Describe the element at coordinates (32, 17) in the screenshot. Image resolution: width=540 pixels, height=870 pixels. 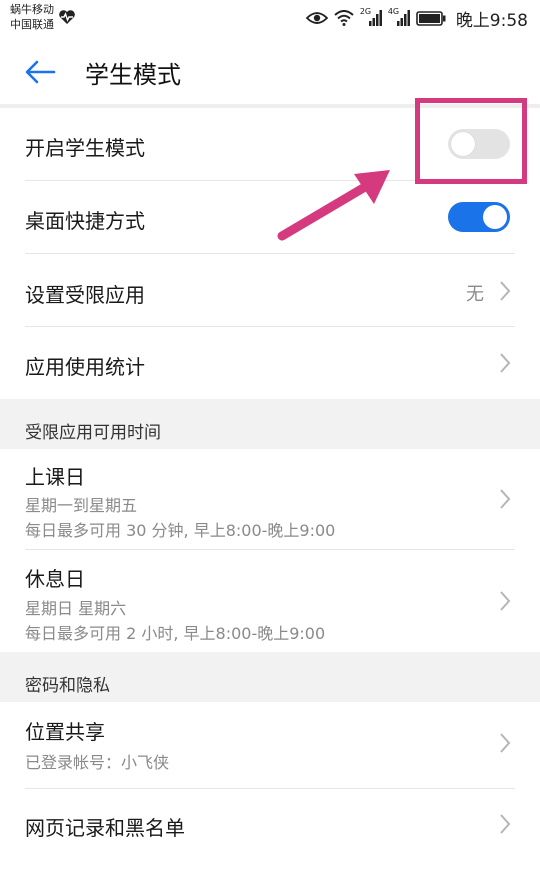
I see `carrier-info: 蜗牛移动 中国联通` at that location.